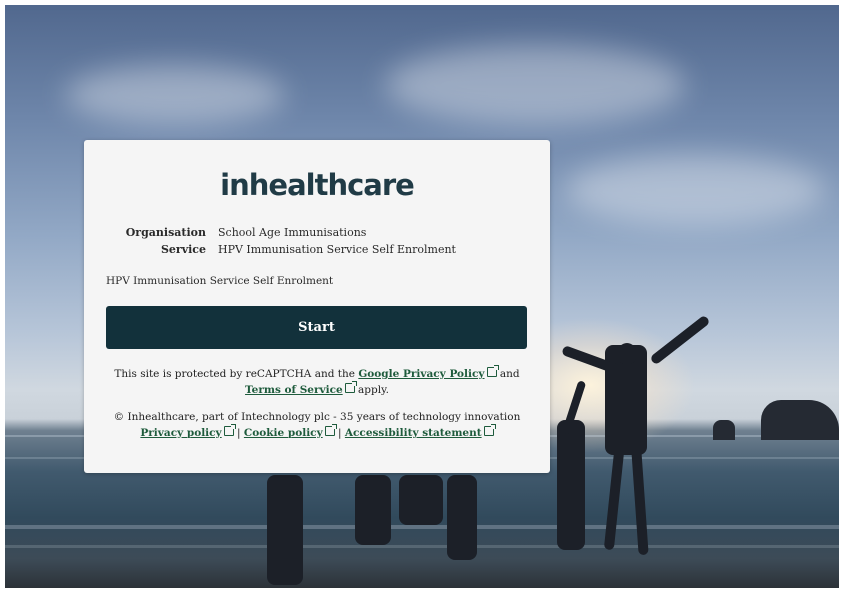 This screenshot has width=844, height=593. I want to click on recaptcha-suffix: apply., so click(371, 390).